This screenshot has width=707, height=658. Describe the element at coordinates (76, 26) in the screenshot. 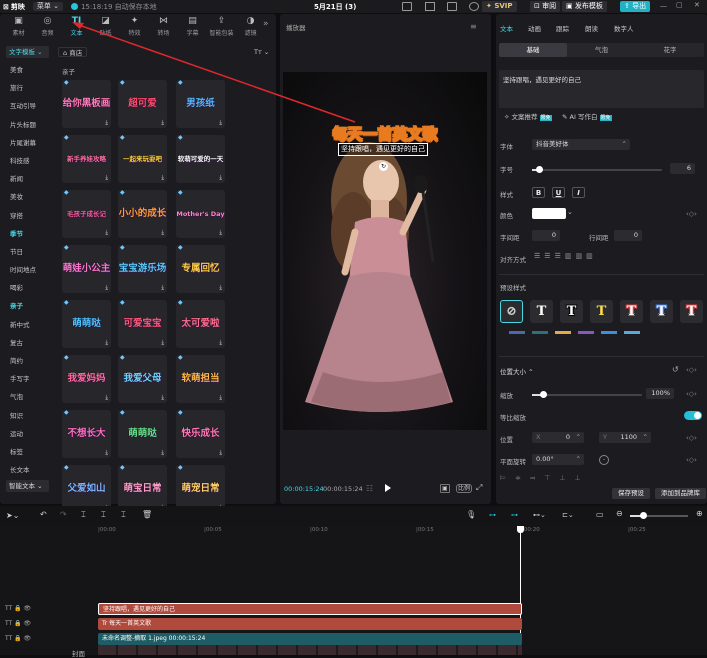

I see `tool-tab-text: TI 文本` at that location.